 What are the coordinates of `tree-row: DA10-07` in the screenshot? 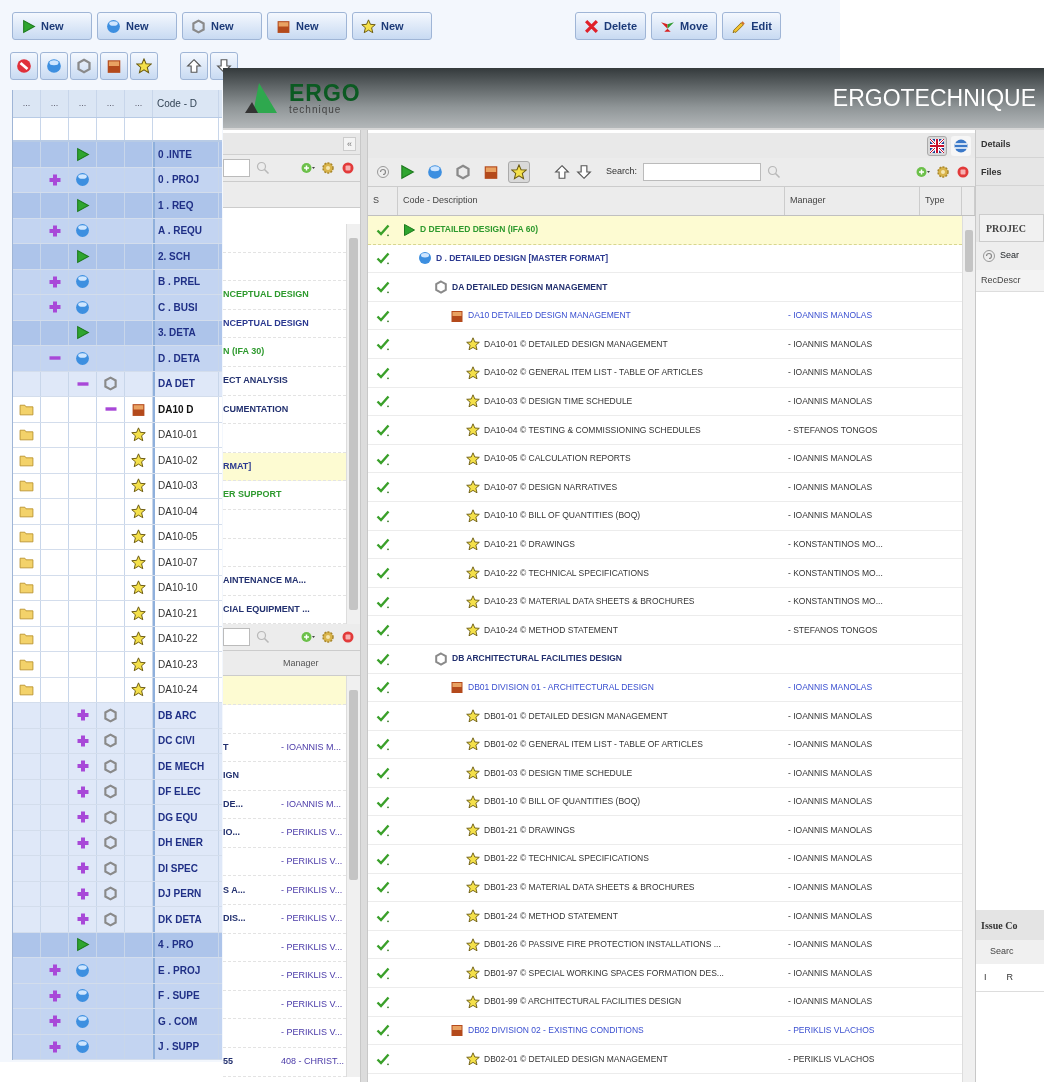 It's located at (117, 563).